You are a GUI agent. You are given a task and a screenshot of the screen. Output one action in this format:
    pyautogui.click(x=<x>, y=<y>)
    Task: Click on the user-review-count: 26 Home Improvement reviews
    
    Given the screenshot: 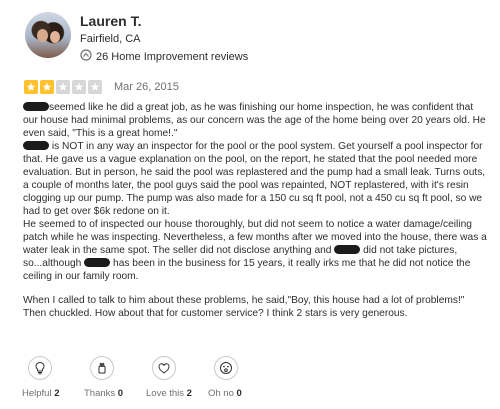 What is the action you would take?
    pyautogui.click(x=164, y=56)
    